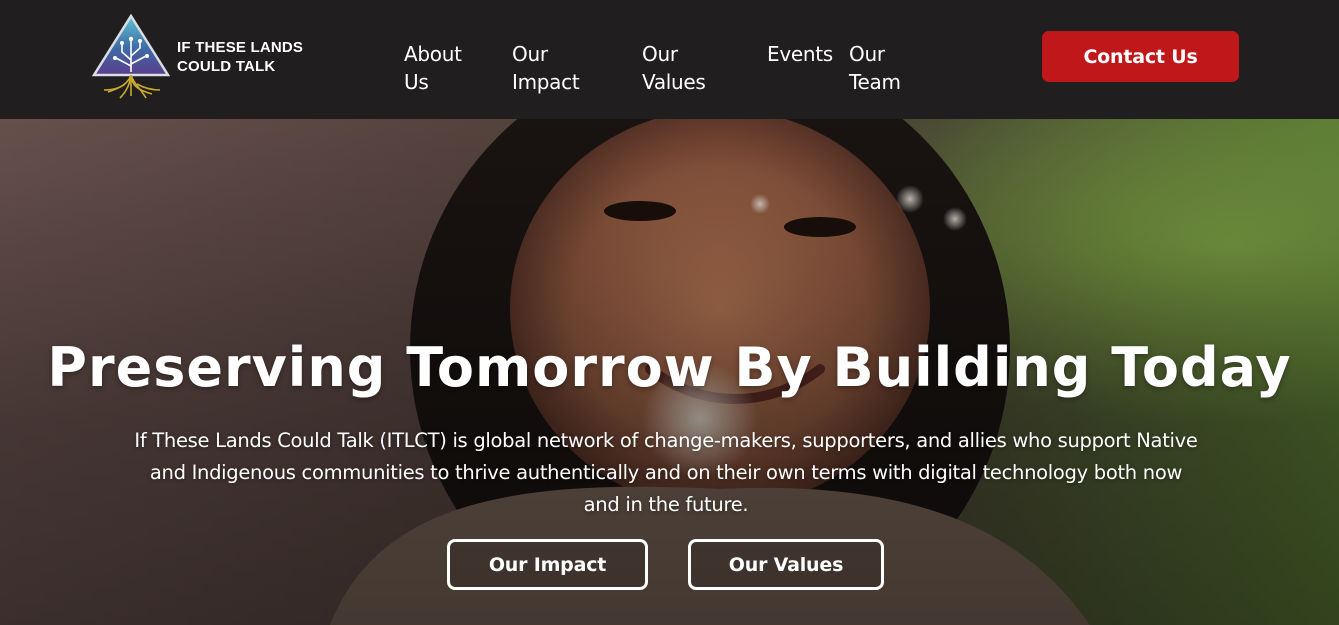 This screenshot has width=1339, height=625. What do you see at coordinates (1140, 56) in the screenshot?
I see `contact-us-button: Contact Us` at bounding box center [1140, 56].